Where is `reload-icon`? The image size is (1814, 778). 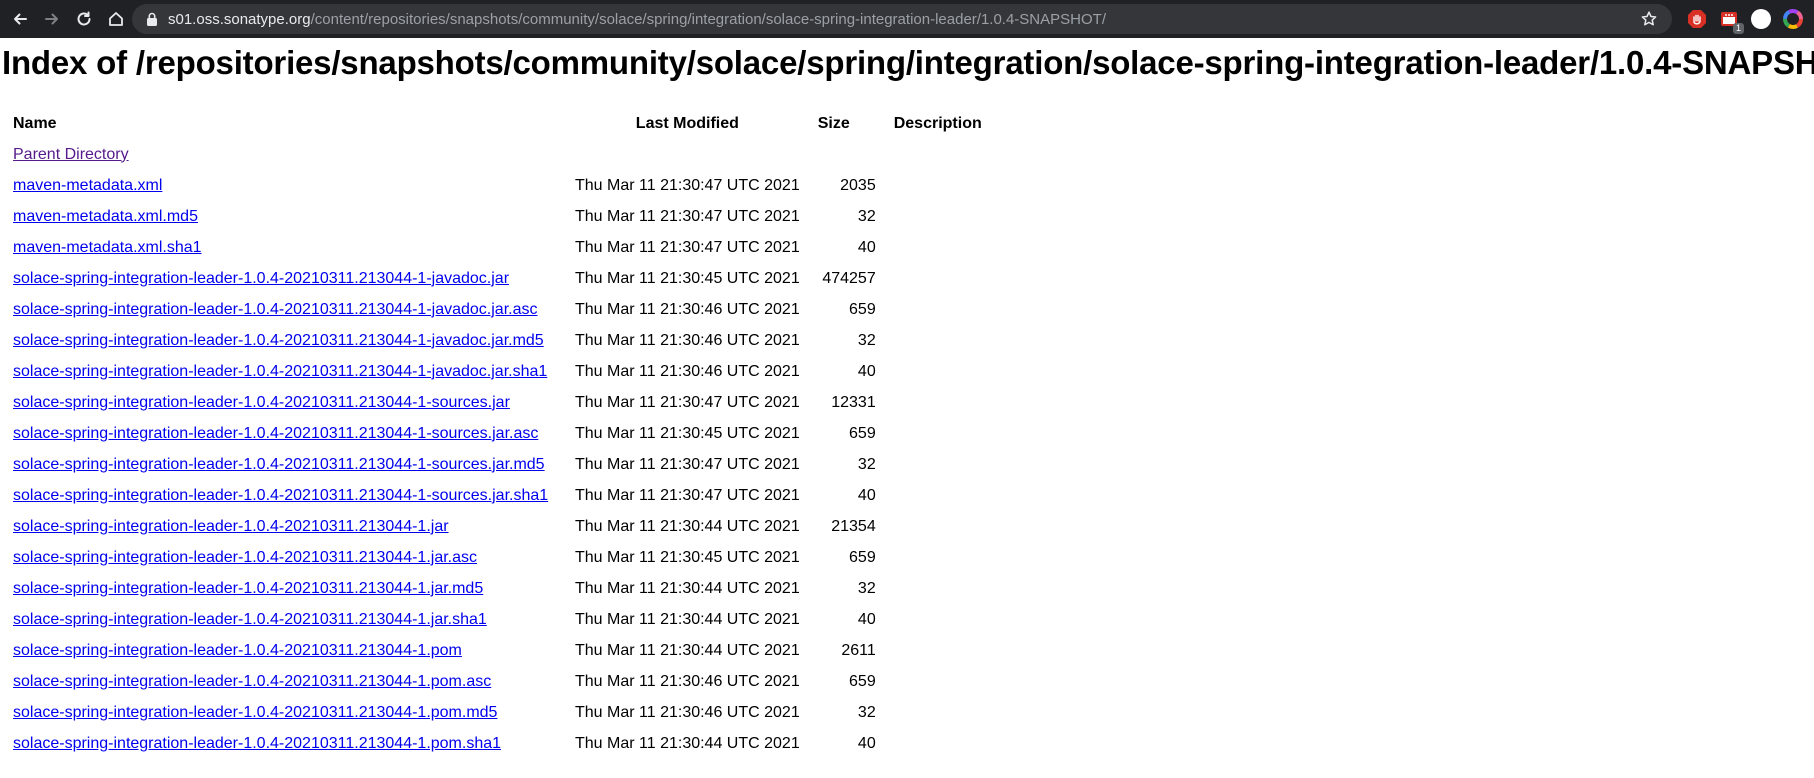
reload-icon is located at coordinates (84, 18).